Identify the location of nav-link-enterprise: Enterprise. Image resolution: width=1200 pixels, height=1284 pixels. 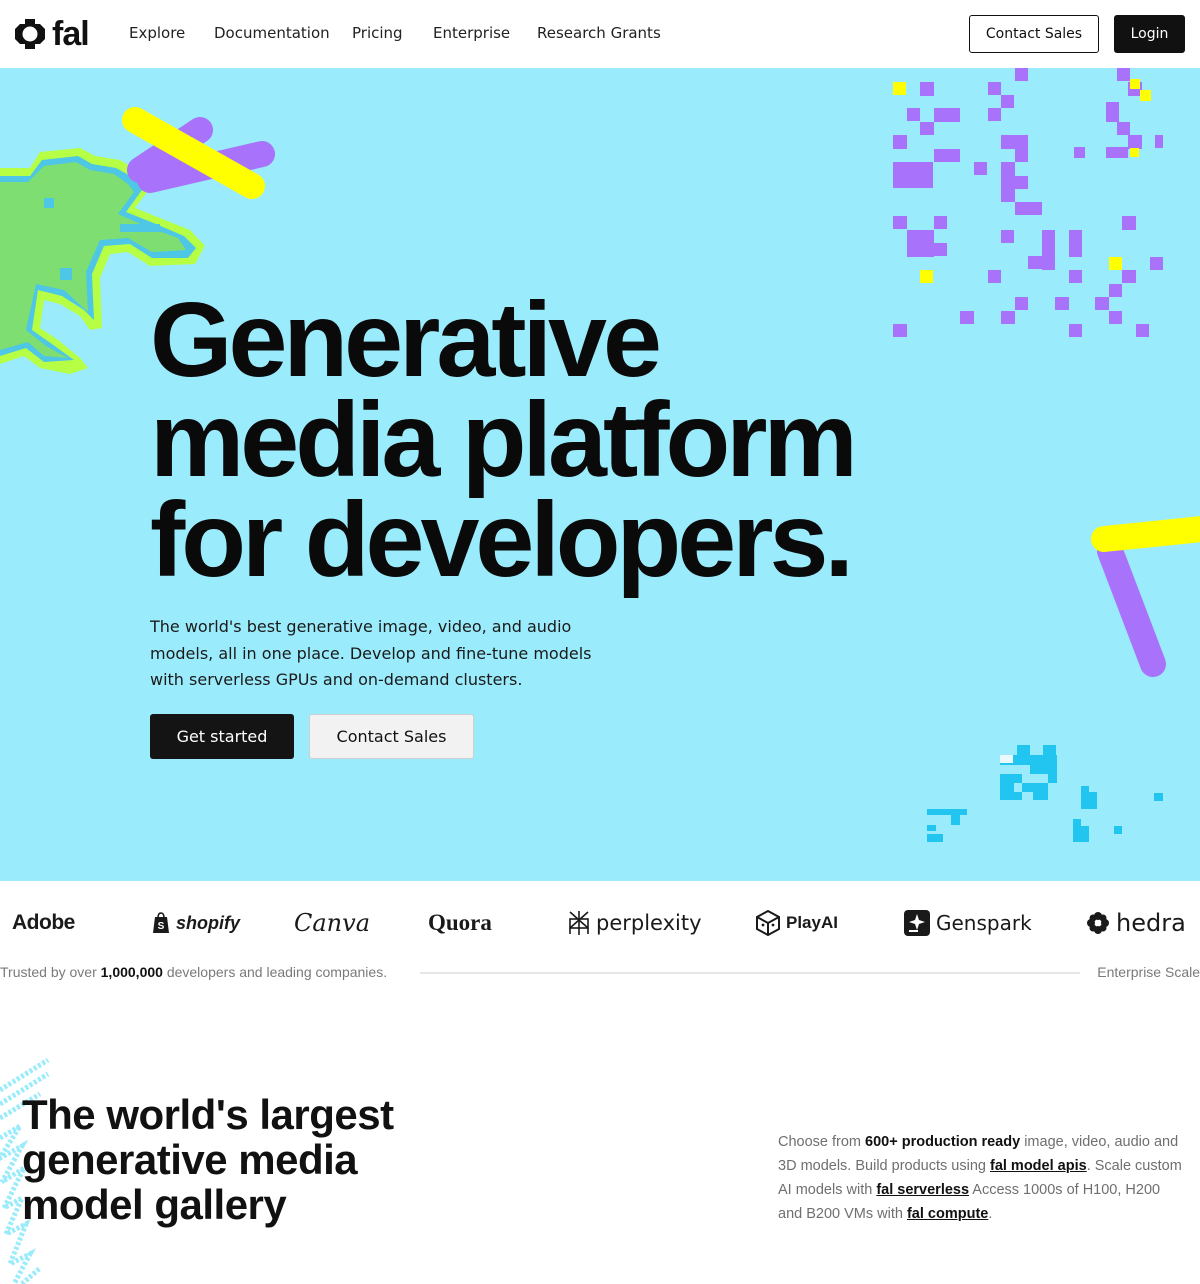
(471, 33).